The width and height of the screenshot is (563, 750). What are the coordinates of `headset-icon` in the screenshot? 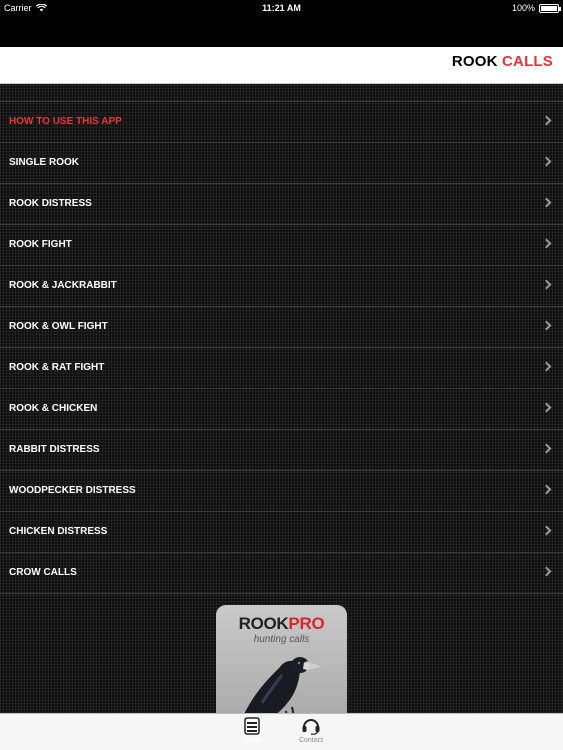 It's located at (311, 727).